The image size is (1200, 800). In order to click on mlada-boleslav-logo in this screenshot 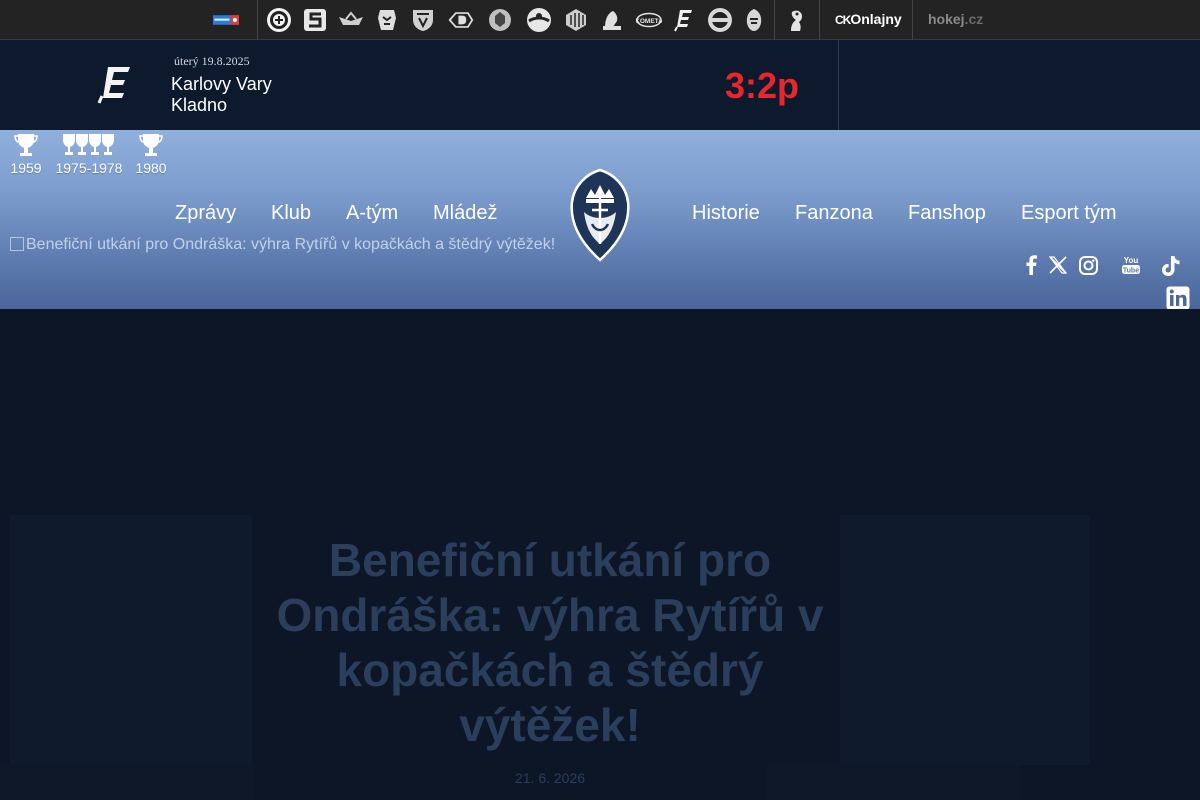, I will do `click(612, 20)`.